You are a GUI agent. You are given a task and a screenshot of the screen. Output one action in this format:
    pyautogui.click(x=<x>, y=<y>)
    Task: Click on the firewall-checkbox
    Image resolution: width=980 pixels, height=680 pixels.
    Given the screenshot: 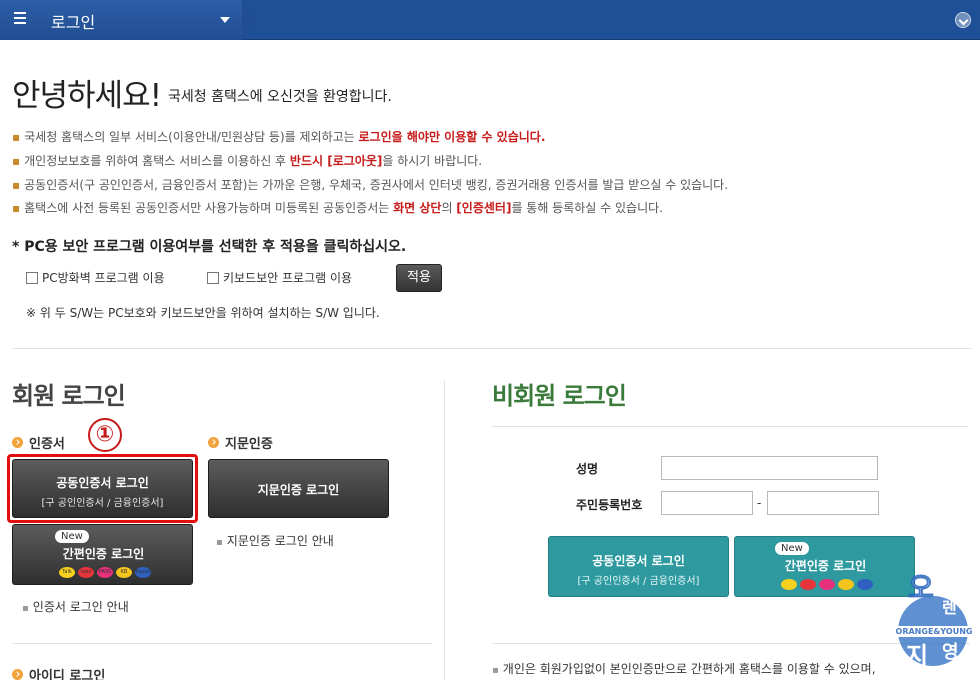 What is the action you would take?
    pyautogui.click(x=32, y=277)
    